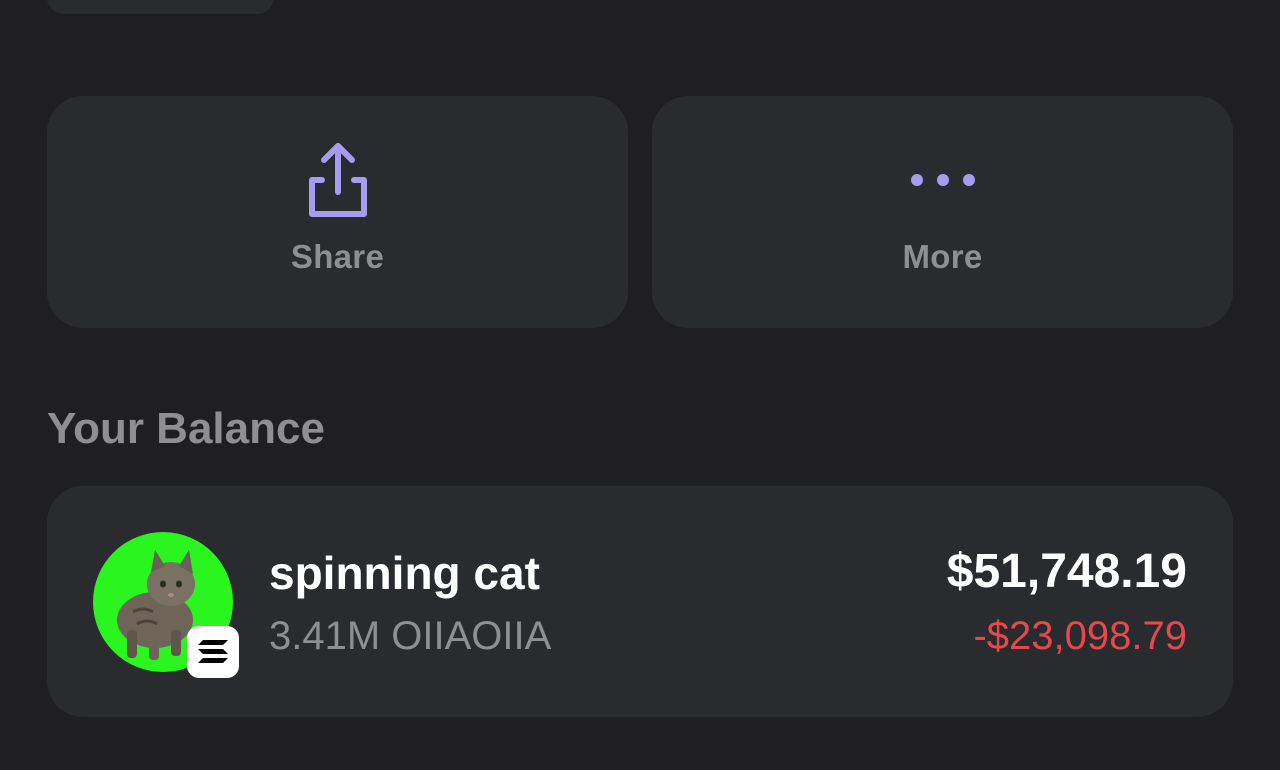  Describe the element at coordinates (1066, 571) in the screenshot. I see `token-value: $51,748.19` at that location.